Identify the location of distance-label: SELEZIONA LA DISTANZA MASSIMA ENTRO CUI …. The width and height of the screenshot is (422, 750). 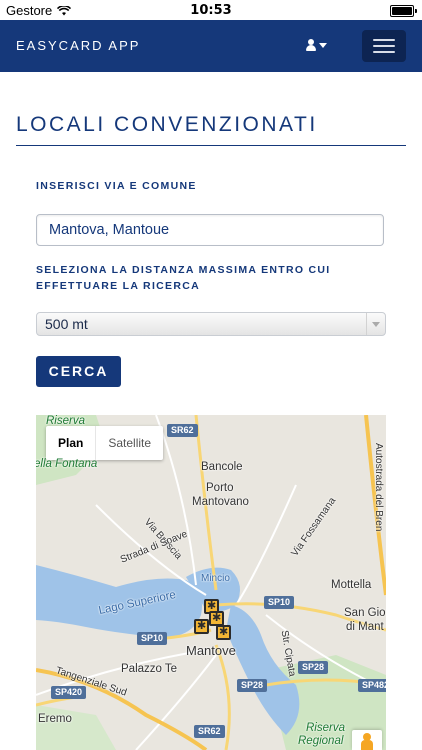
(196, 278).